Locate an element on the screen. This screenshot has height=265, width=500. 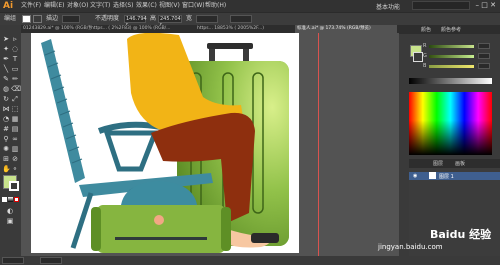
window-controls: – □ ✕ is located at coordinates (486, 5).